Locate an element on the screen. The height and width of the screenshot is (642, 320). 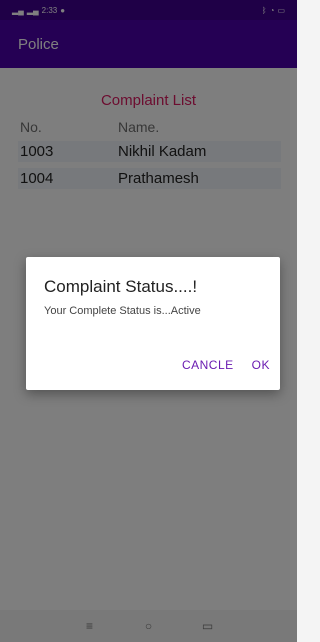
ok-button: OK is located at coordinates (261, 365).